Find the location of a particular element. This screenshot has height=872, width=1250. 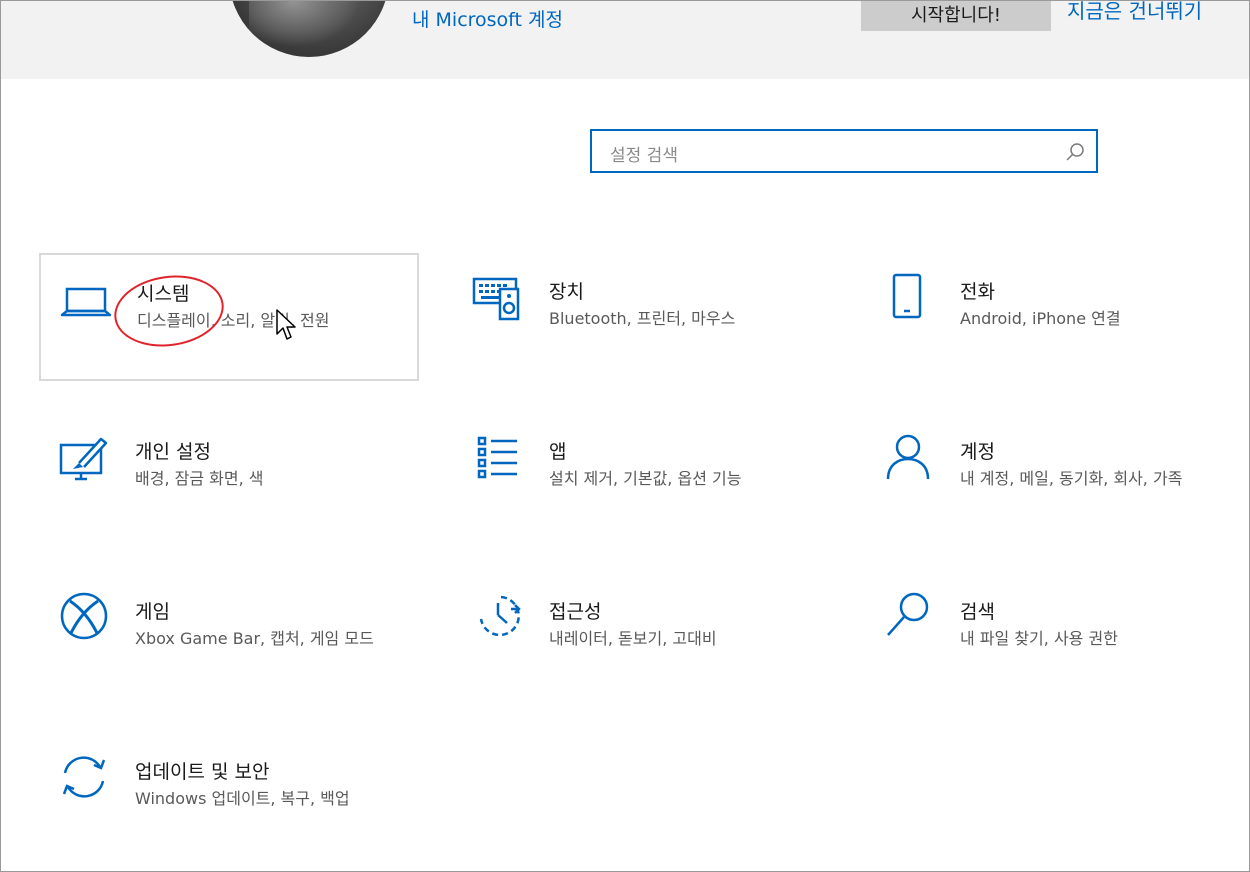

sync-arrows-icon is located at coordinates (84, 777).